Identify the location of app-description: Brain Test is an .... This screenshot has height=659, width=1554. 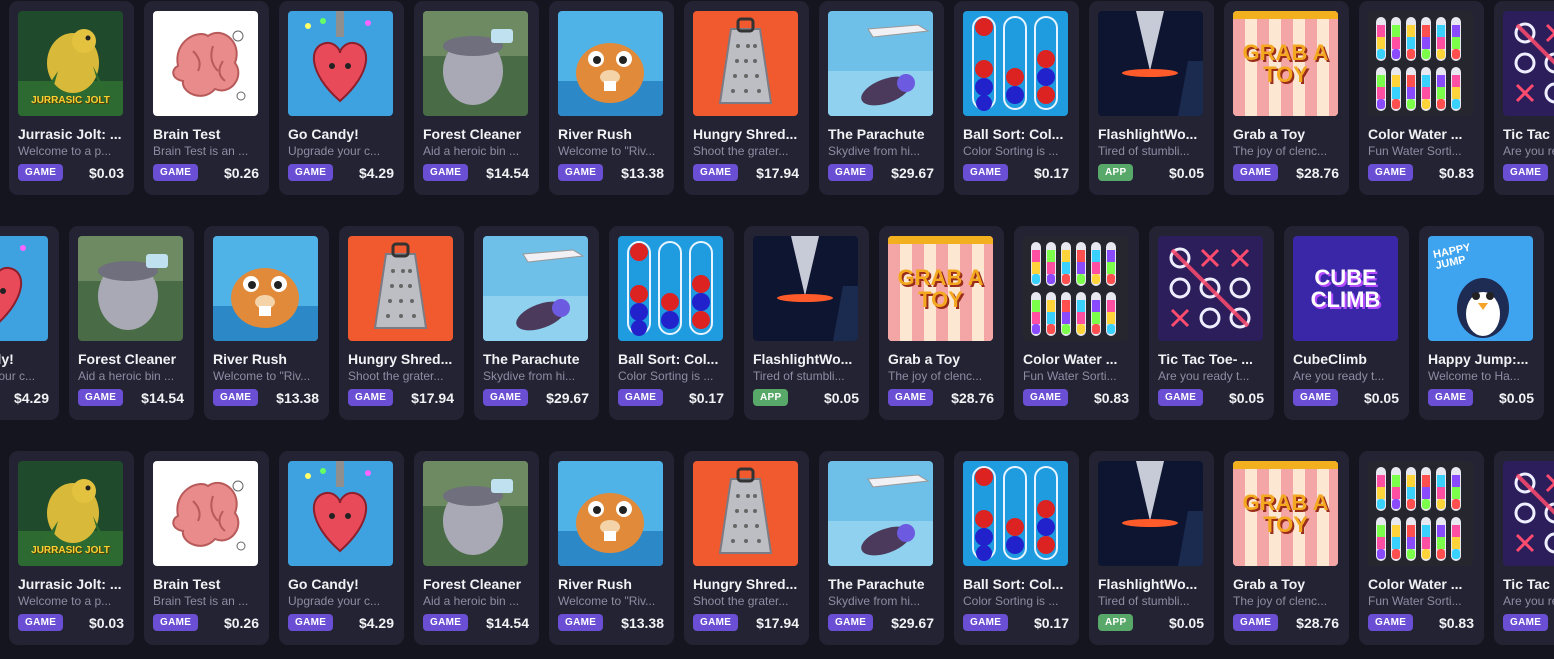
(201, 151).